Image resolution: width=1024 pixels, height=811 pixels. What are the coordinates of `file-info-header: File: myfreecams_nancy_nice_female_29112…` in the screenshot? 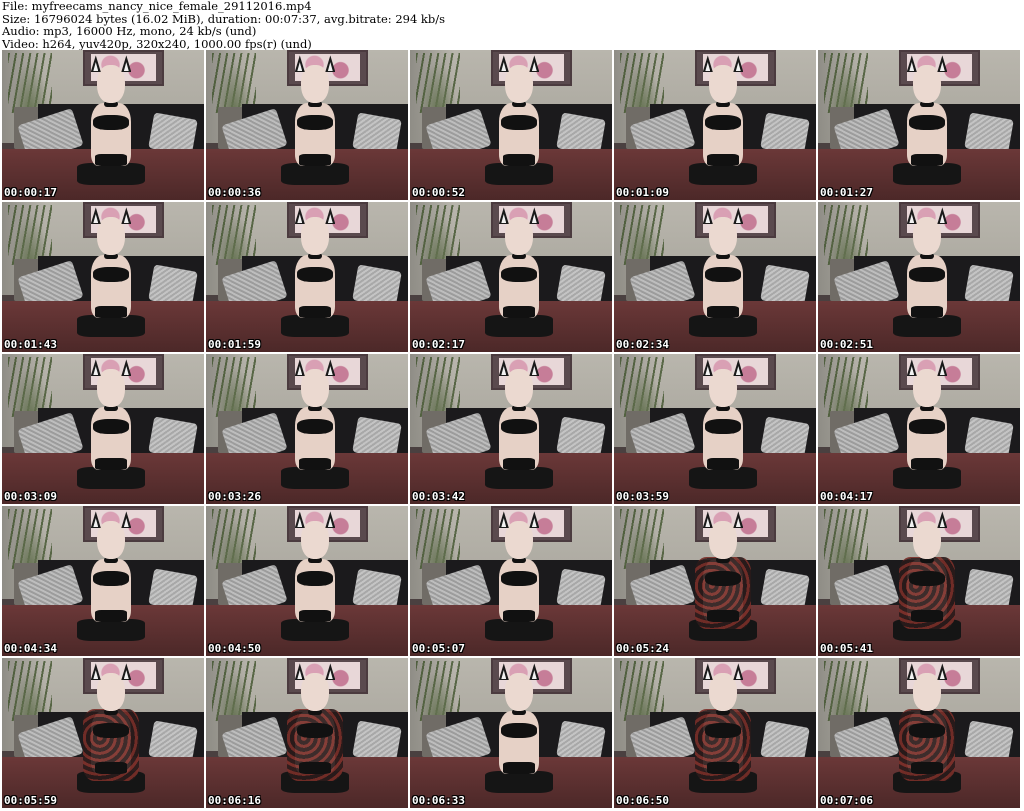 It's located at (512, 25).